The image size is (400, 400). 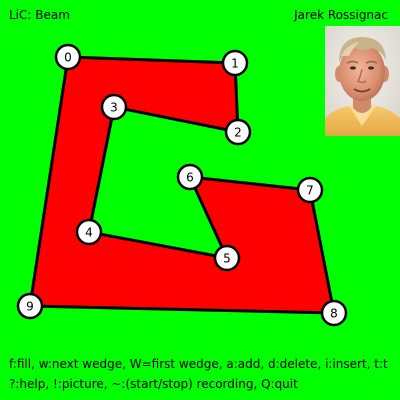 I want to click on vertex-label: 7, so click(x=310, y=191).